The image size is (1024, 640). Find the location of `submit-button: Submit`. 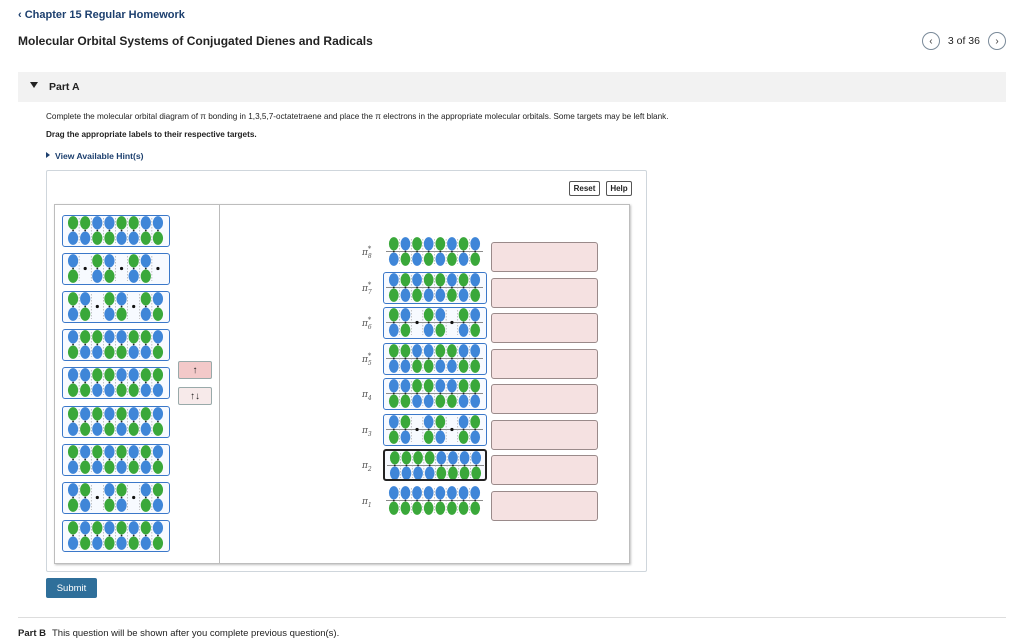

submit-button: Submit is located at coordinates (71, 588).